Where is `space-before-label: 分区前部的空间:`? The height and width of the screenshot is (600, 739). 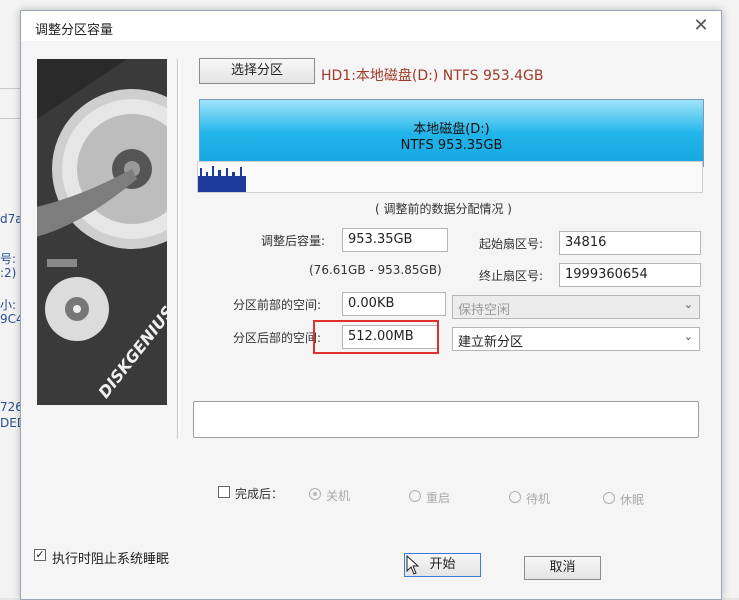 space-before-label: 分区前部的空间: is located at coordinates (277, 305).